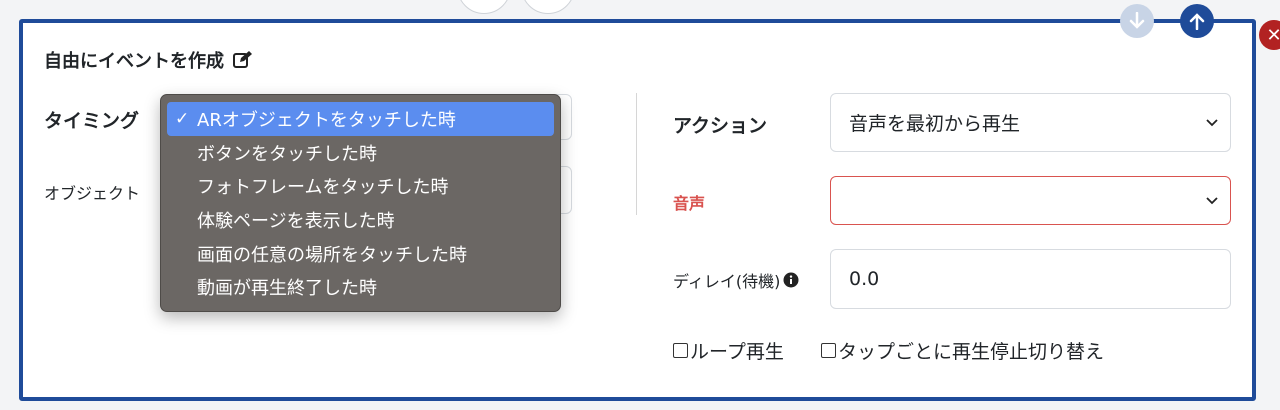 This screenshot has height=410, width=1280. I want to click on checkmark-icon: ✓, so click(182, 118).